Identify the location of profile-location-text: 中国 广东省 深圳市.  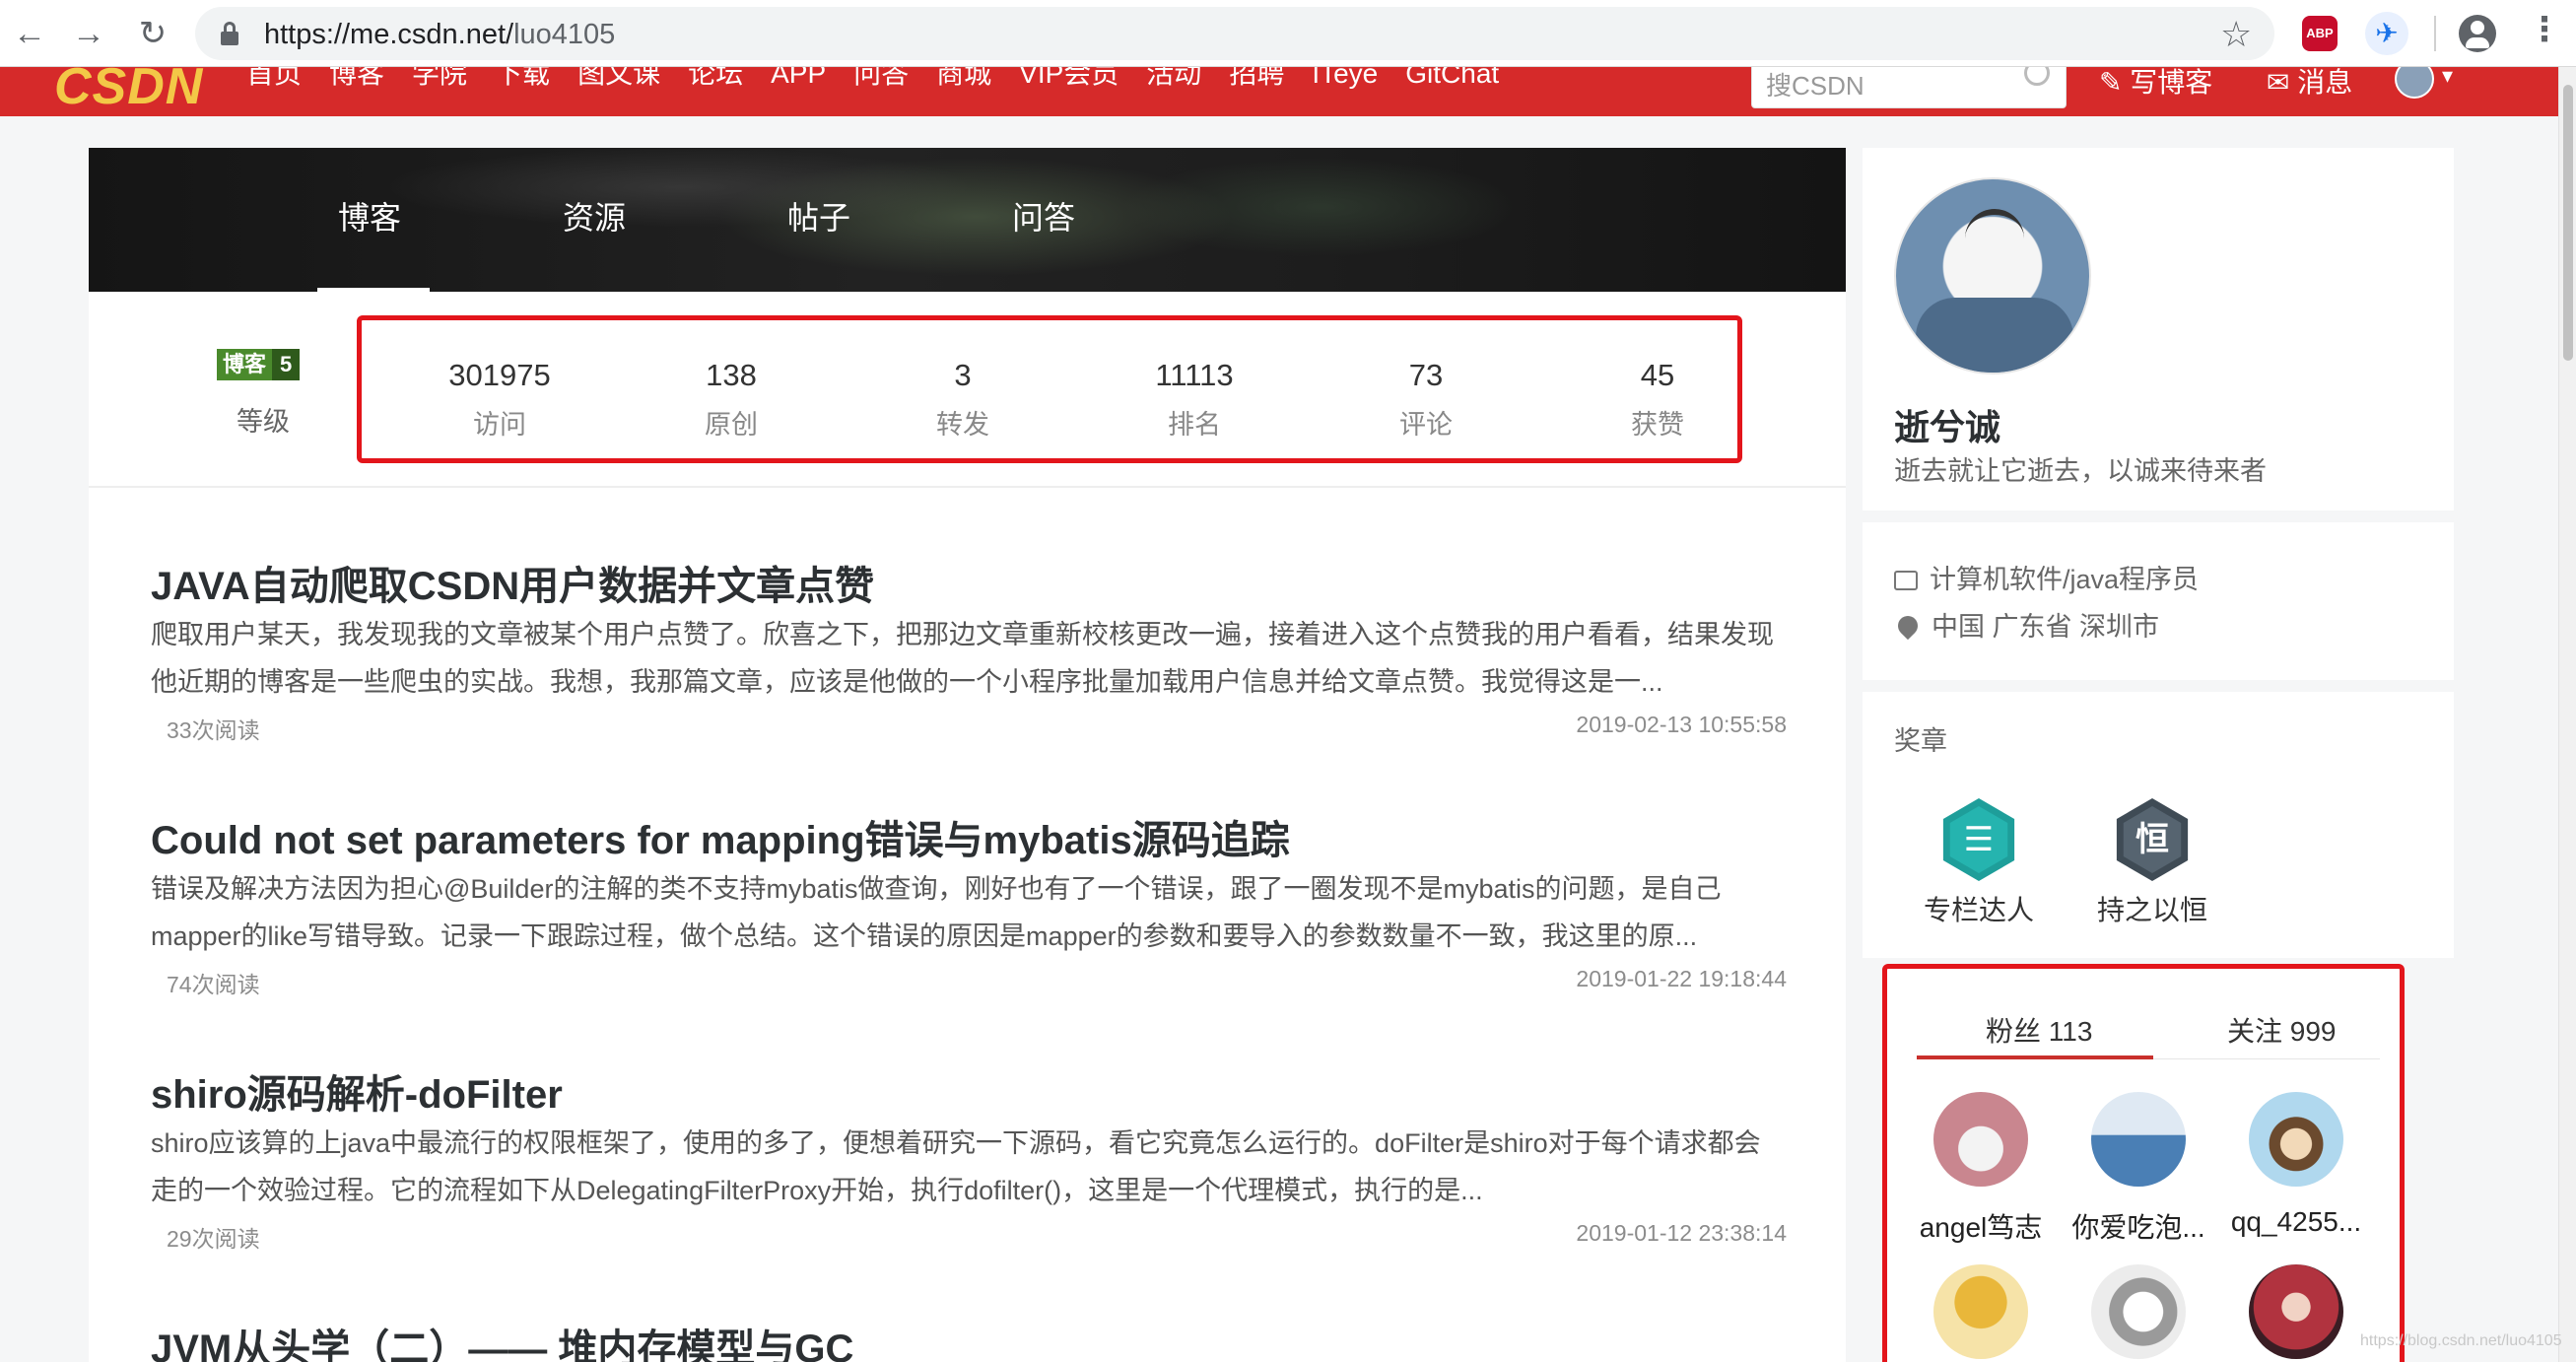
(2046, 627).